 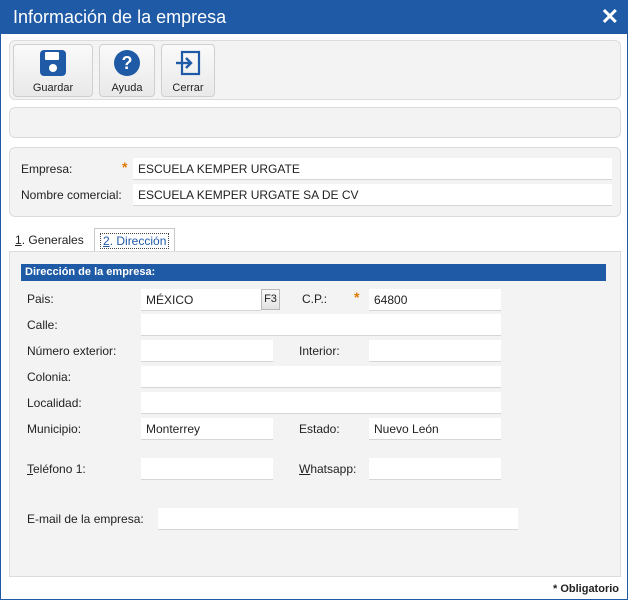 What do you see at coordinates (321, 325) in the screenshot?
I see `calle-field` at bounding box center [321, 325].